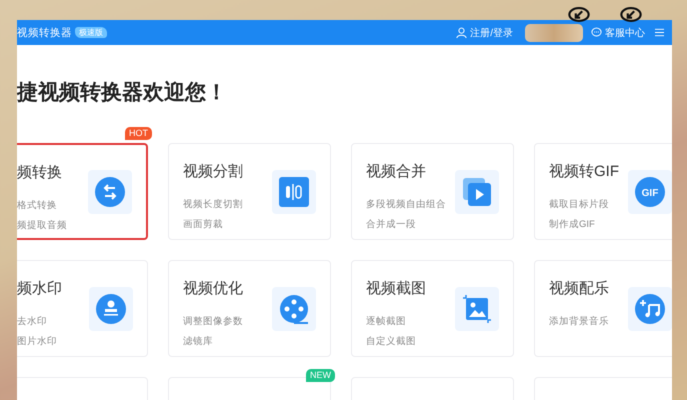 Image resolution: width=687 pixels, height=400 pixels. Describe the element at coordinates (391, 225) in the screenshot. I see `card-description: 合并成一段` at that location.